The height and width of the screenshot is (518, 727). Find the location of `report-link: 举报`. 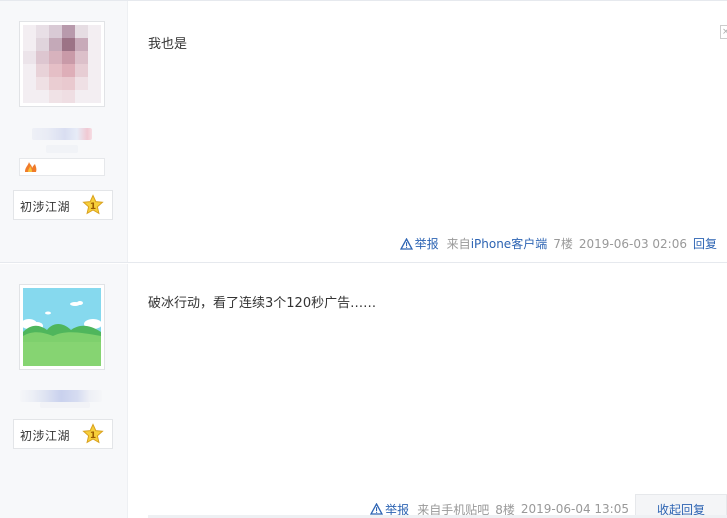

report-link: 举报 is located at coordinates (419, 243).